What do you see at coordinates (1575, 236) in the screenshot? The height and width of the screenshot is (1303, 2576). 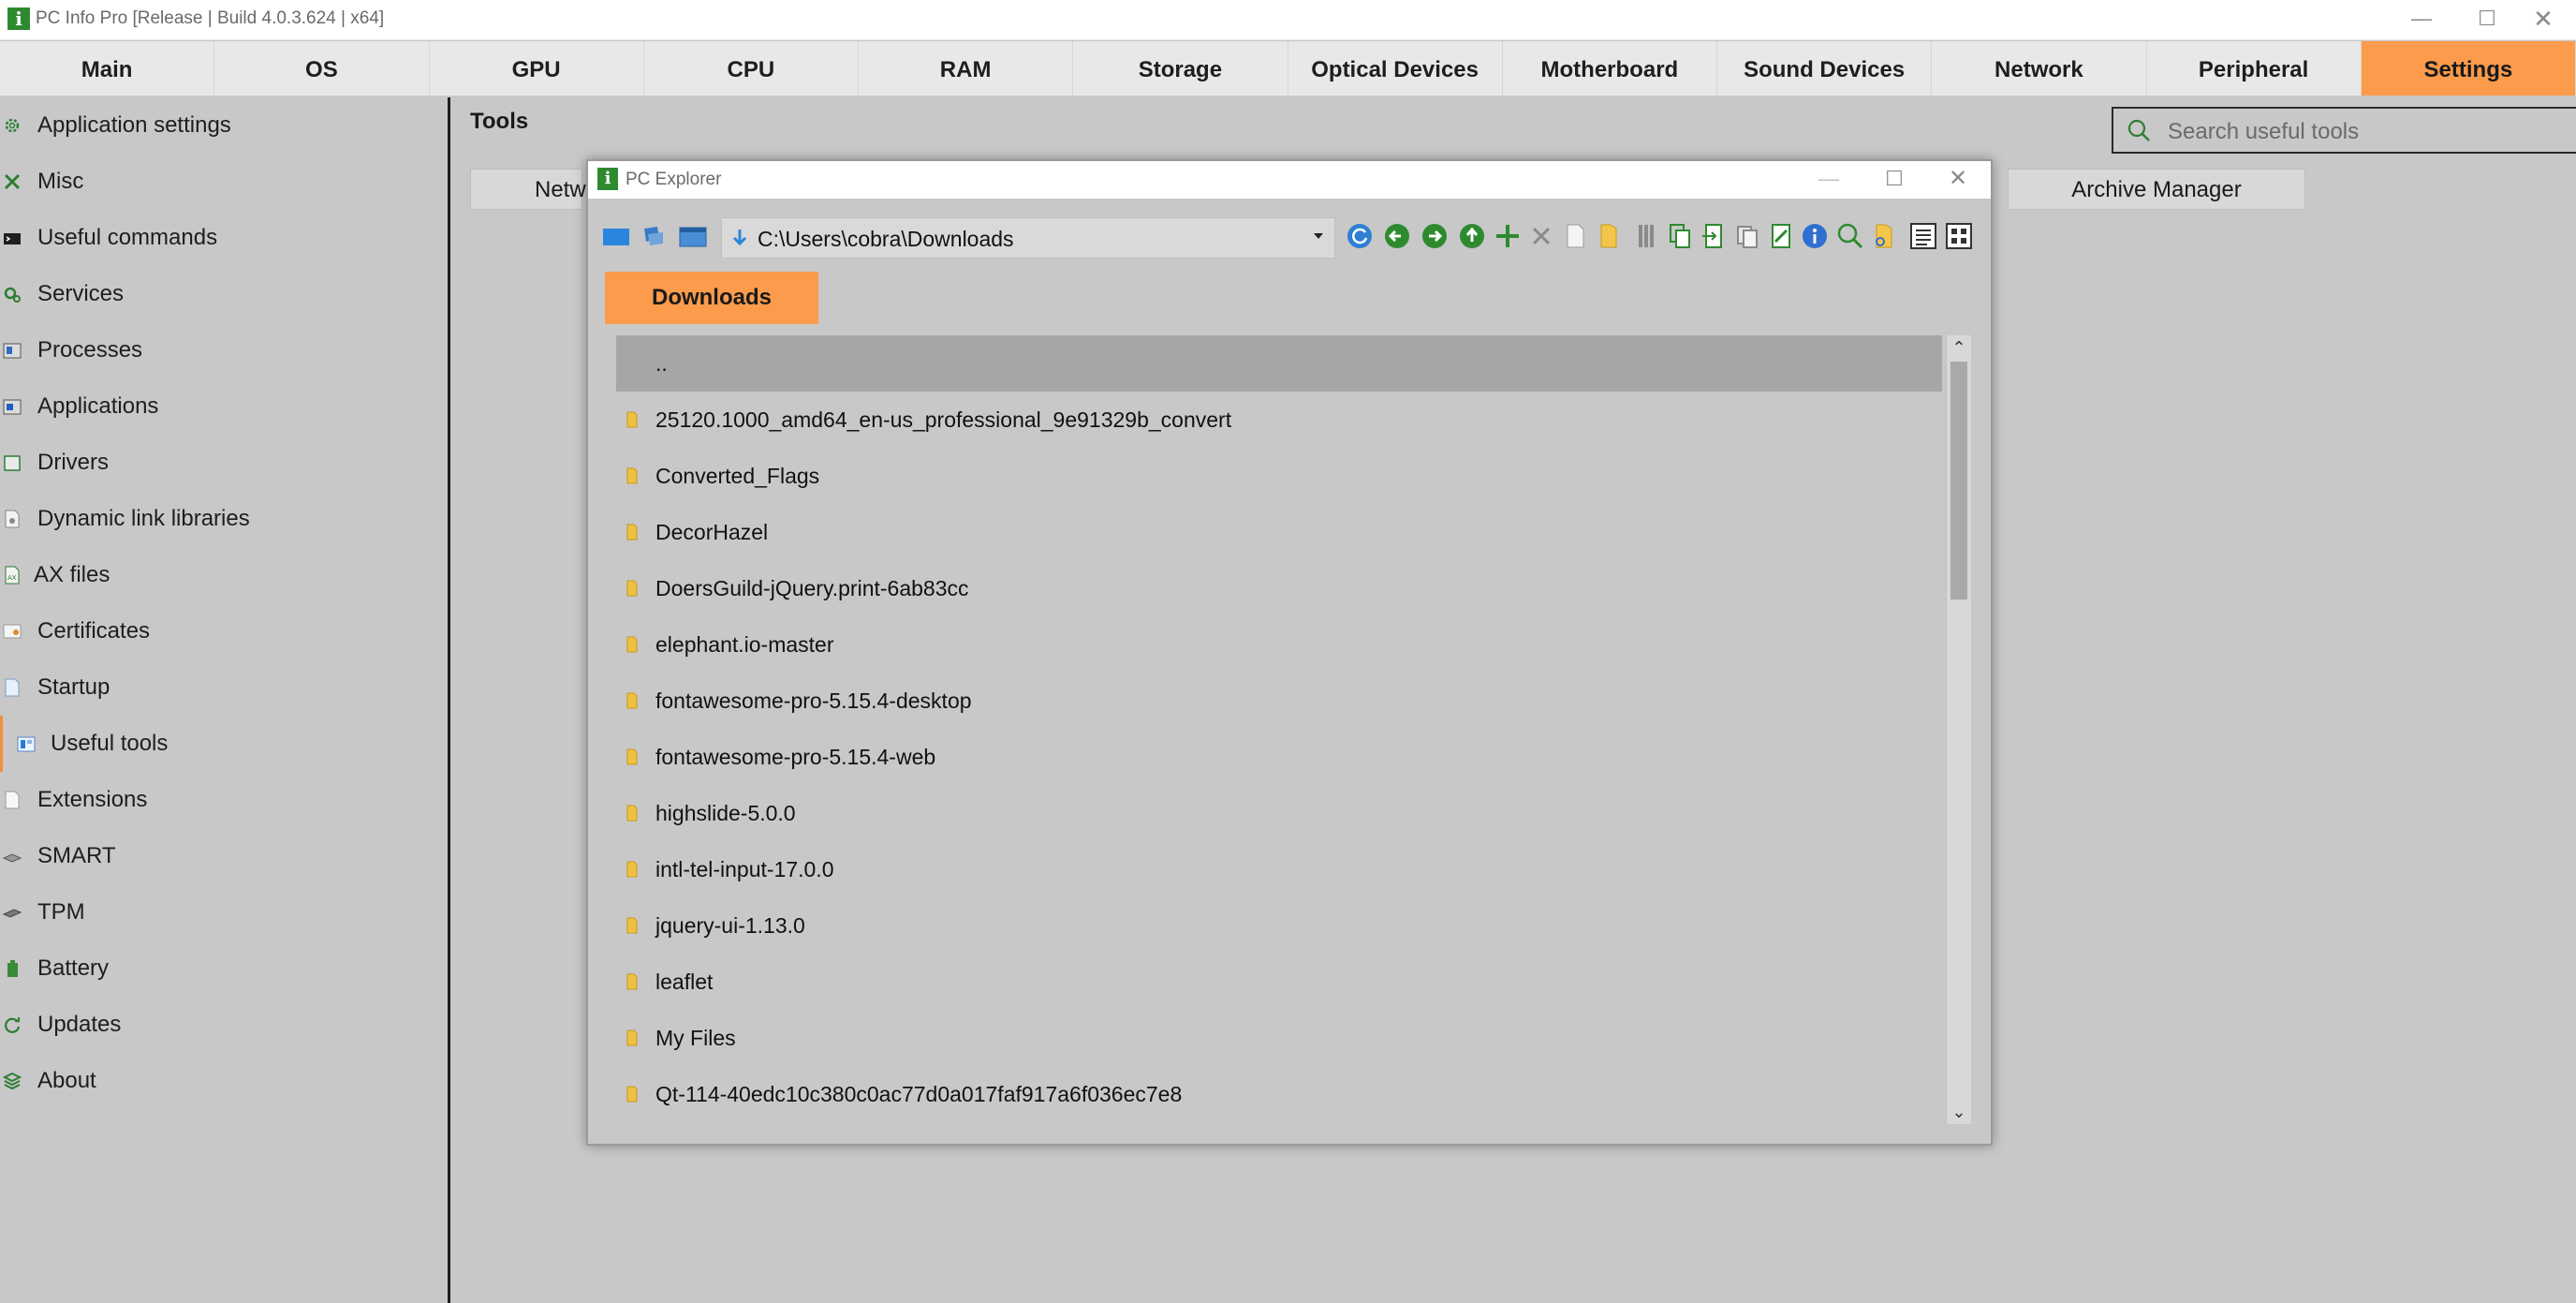 I see `new-file-icon` at bounding box center [1575, 236].